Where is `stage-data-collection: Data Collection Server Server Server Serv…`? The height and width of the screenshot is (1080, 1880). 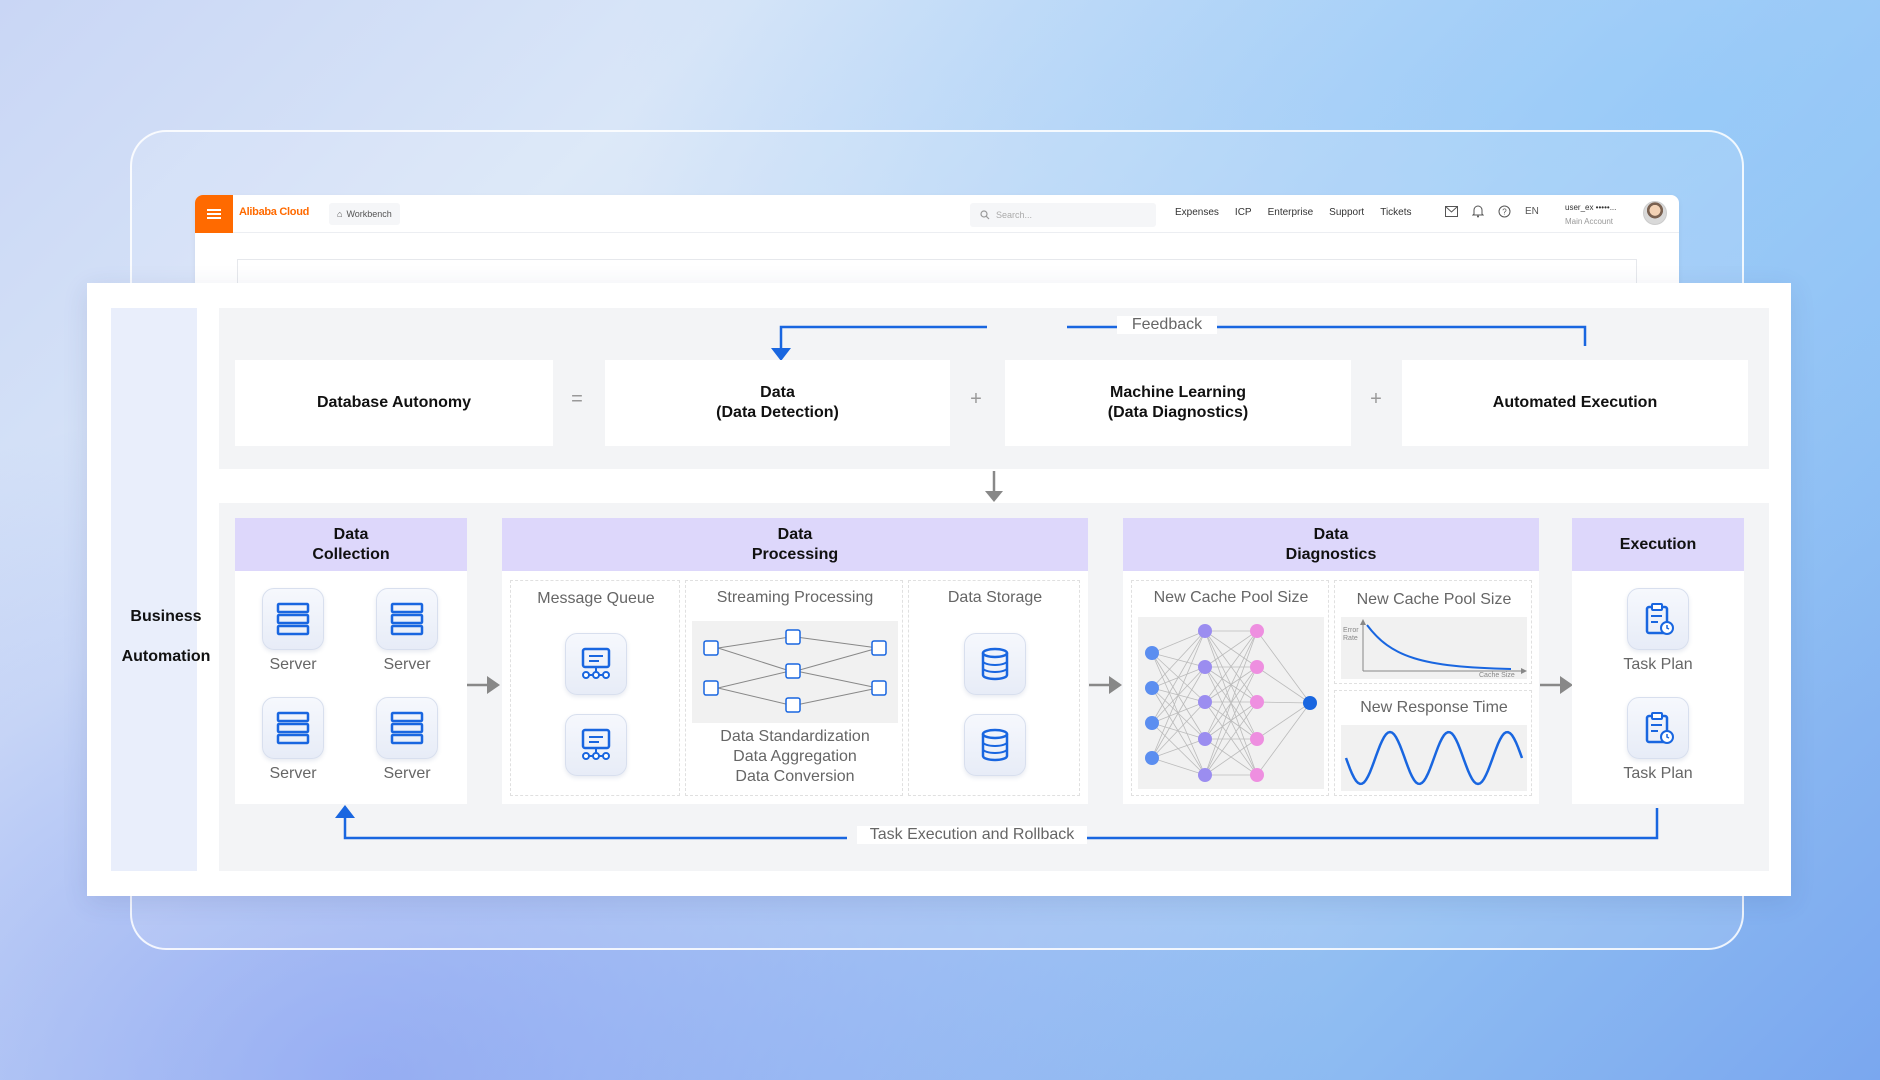
stage-data-collection: Data Collection Server Server Server Serv… is located at coordinates (351, 661).